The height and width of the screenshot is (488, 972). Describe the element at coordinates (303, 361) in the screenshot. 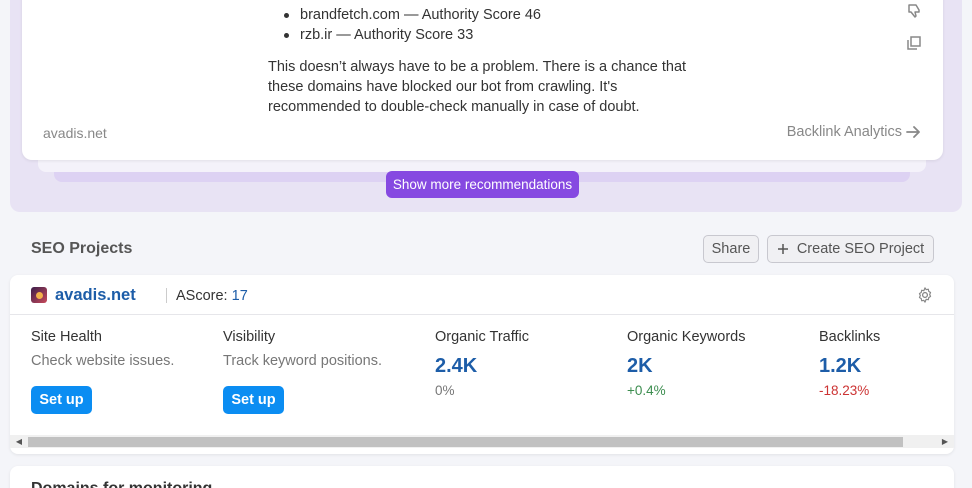

I see `visibility-description: Track keyword positions.` at that location.